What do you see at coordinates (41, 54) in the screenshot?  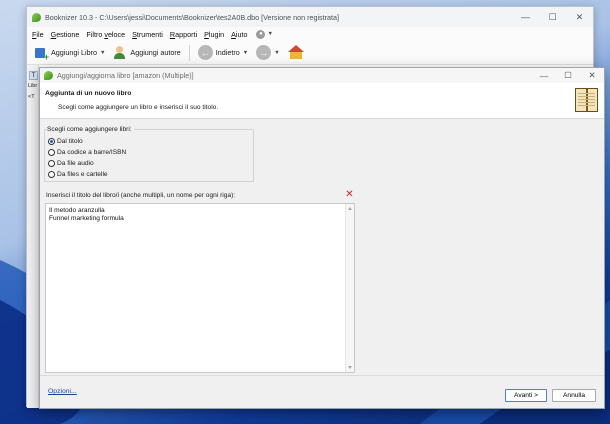 I see `add-book-icon` at bounding box center [41, 54].